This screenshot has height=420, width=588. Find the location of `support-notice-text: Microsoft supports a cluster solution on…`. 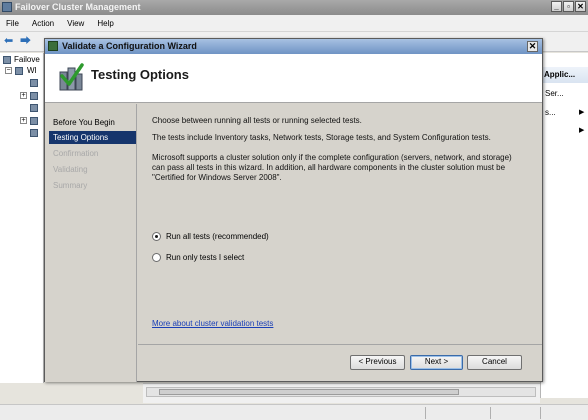

support-notice-text: Microsoft supports a cluster solution on… is located at coordinates (332, 167).